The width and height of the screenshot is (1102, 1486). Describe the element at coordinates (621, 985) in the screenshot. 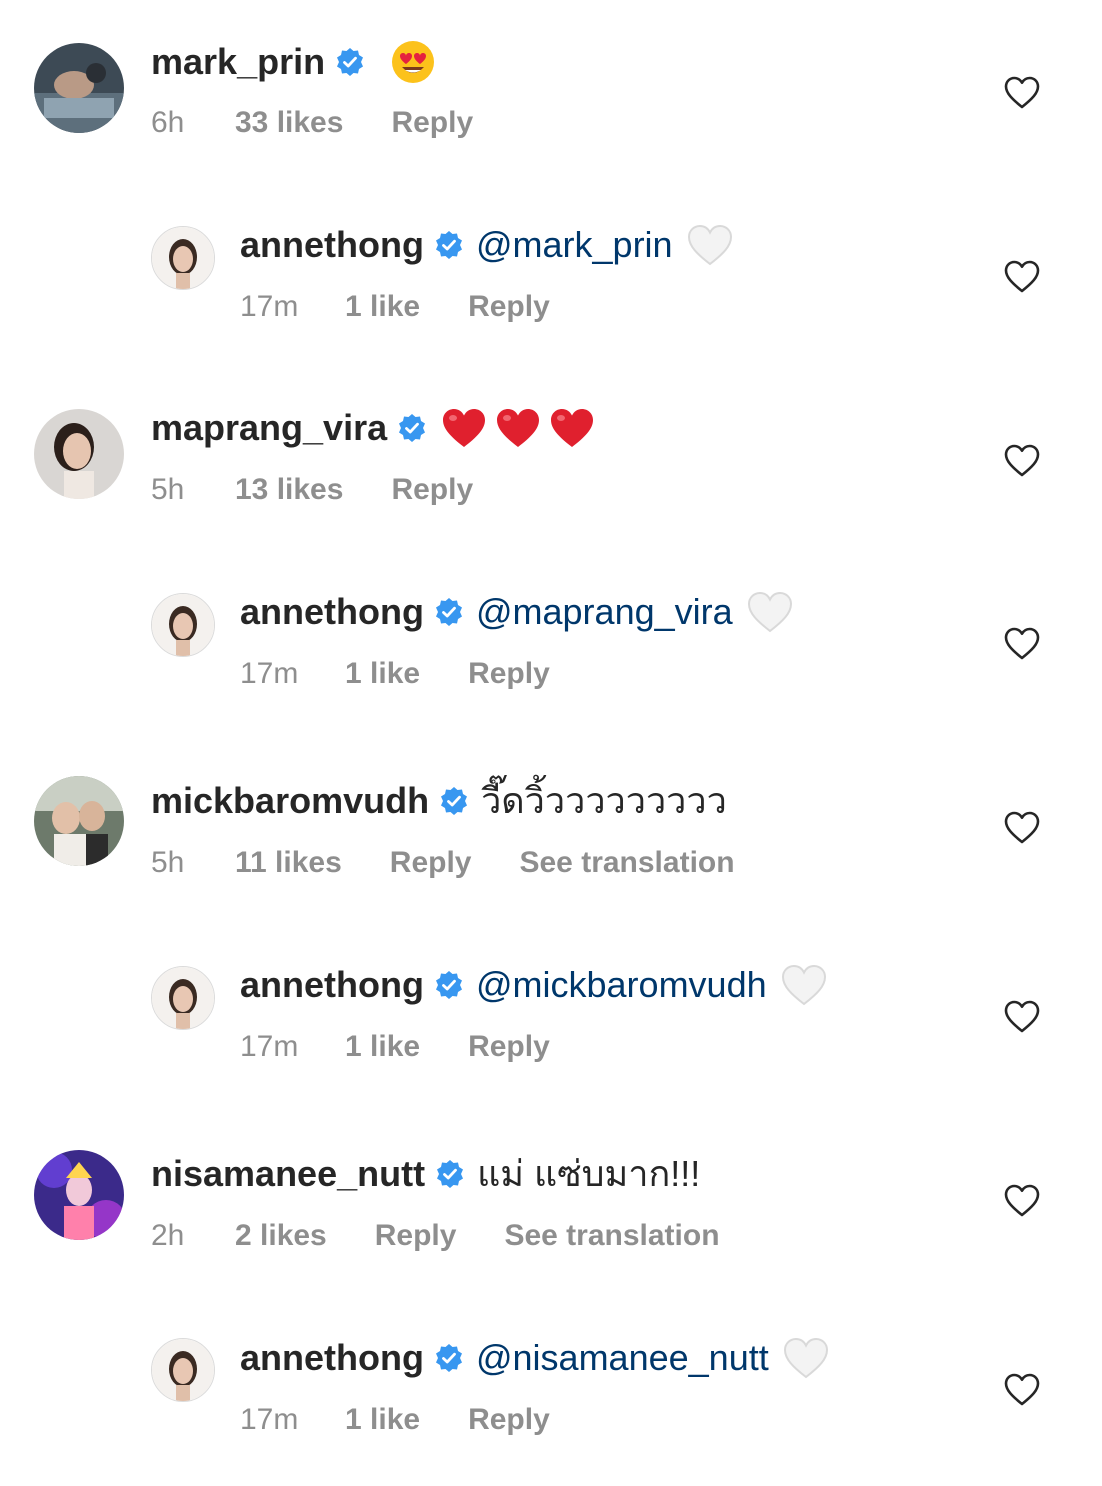

I see `mention-link: @mickbaromvudh` at that location.